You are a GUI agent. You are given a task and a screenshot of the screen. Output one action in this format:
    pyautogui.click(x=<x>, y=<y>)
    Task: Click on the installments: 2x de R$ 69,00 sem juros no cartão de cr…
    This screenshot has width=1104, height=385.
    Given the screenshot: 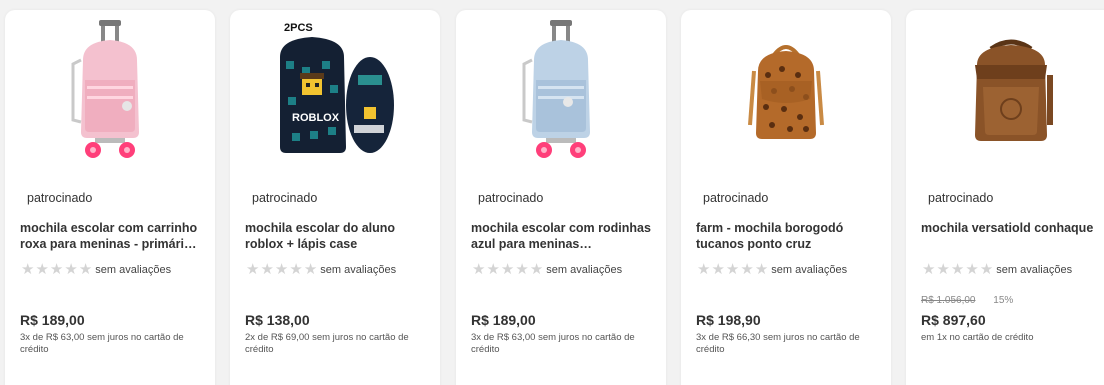 What is the action you would take?
    pyautogui.click(x=327, y=343)
    